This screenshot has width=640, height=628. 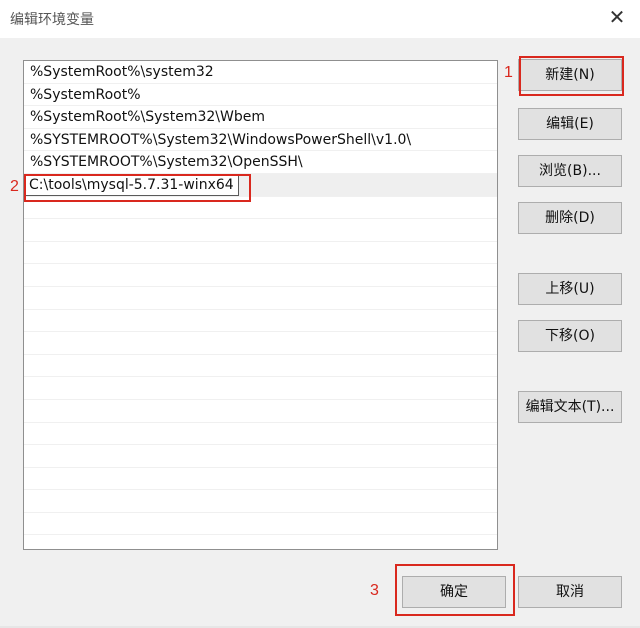 What do you see at coordinates (14, 186) in the screenshot?
I see `marker-2: 2` at bounding box center [14, 186].